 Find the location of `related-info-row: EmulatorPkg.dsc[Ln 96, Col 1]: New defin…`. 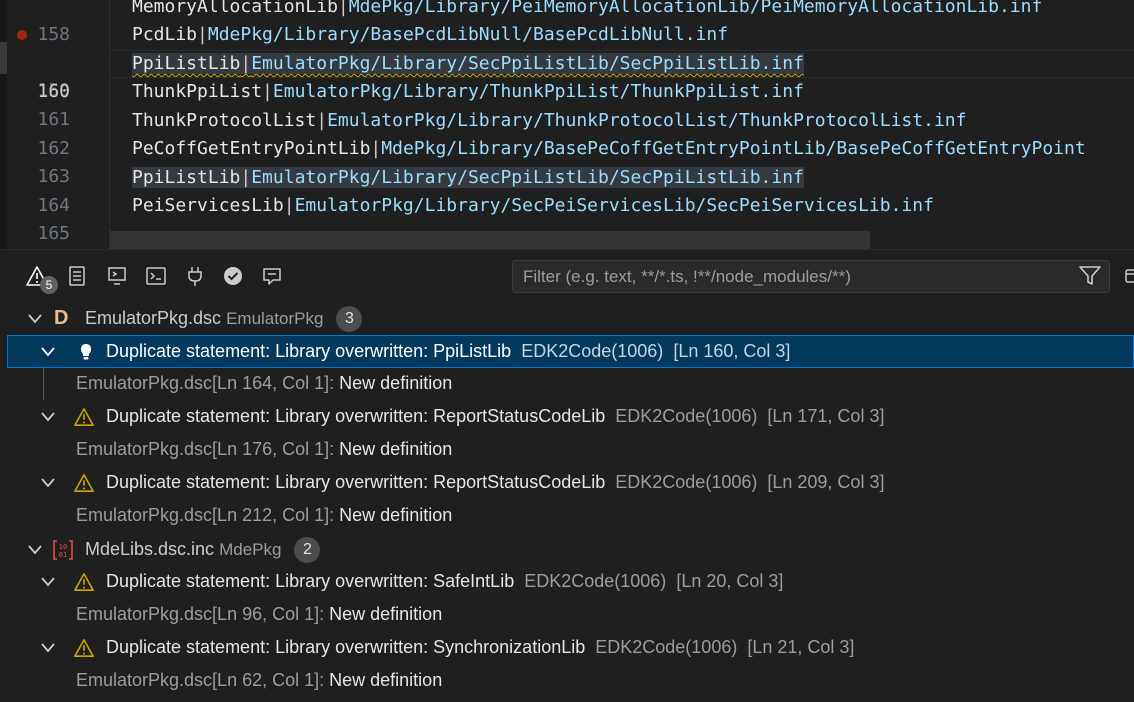

related-info-row: EmulatorPkg.dsc[Ln 96, Col 1]: New defin… is located at coordinates (570, 614).